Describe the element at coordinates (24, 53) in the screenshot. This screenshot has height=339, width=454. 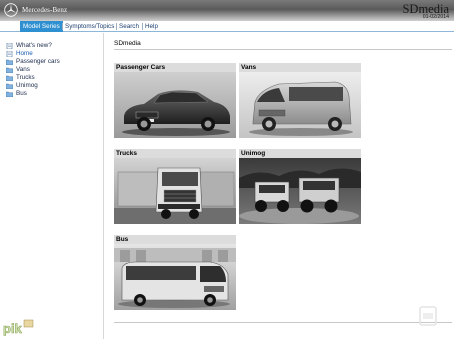
I see `tree-item-label: Home` at that location.